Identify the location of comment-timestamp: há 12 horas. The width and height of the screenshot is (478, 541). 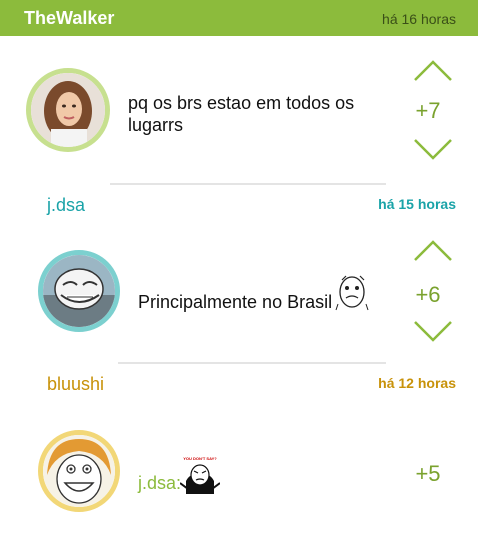
(417, 383).